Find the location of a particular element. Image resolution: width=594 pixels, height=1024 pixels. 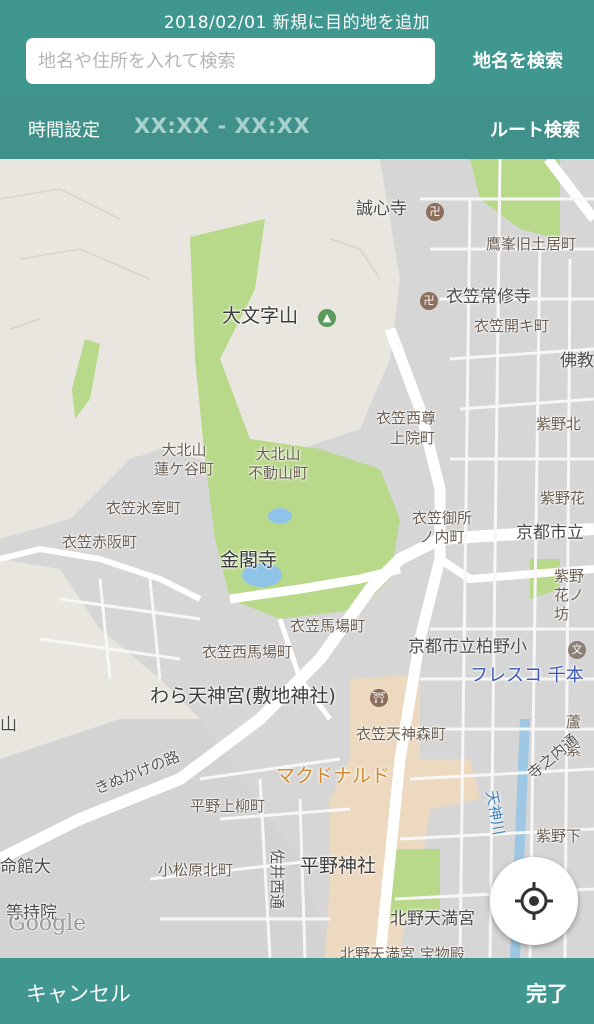

app-header: 2018/02/01 新規に目的地を追加 地名を検索 is located at coordinates (297, 48).